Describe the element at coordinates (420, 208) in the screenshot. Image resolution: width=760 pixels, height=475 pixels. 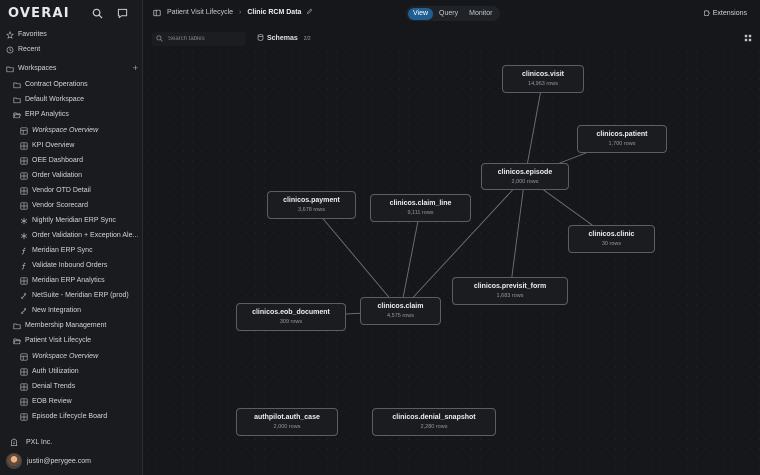
I see `table-node: clinicos.claim_line 9,111 rows` at that location.